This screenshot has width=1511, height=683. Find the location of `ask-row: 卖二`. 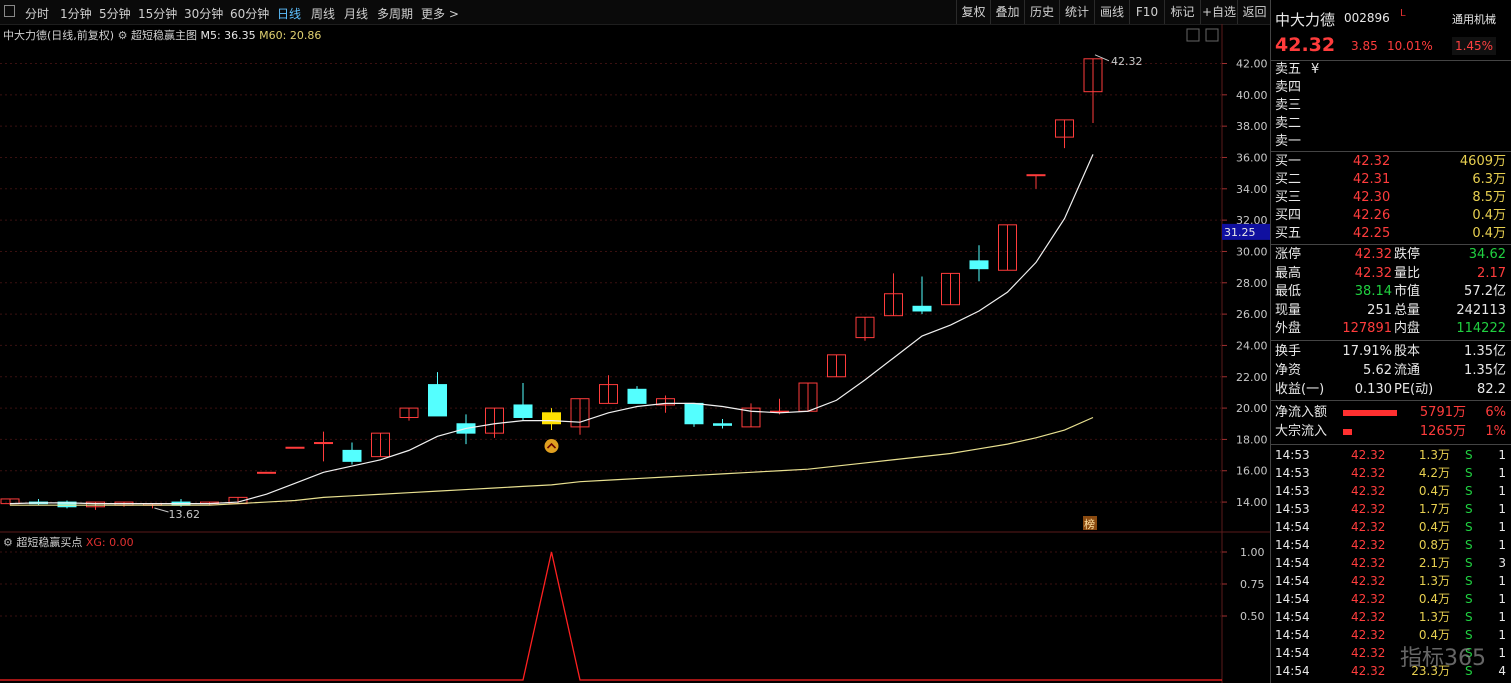

ask-row: 卖二 is located at coordinates (1391, 124).